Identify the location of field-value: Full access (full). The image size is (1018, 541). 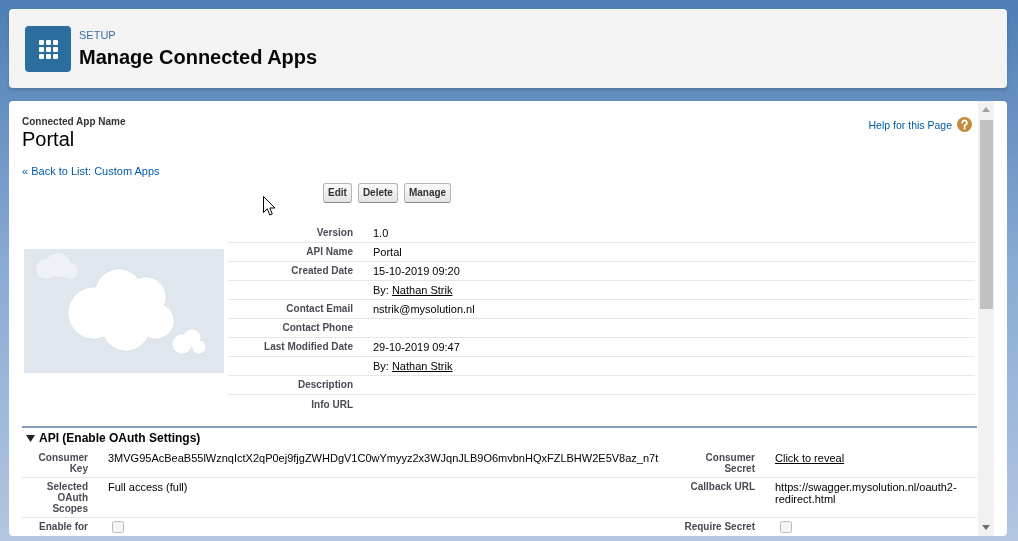
(148, 487).